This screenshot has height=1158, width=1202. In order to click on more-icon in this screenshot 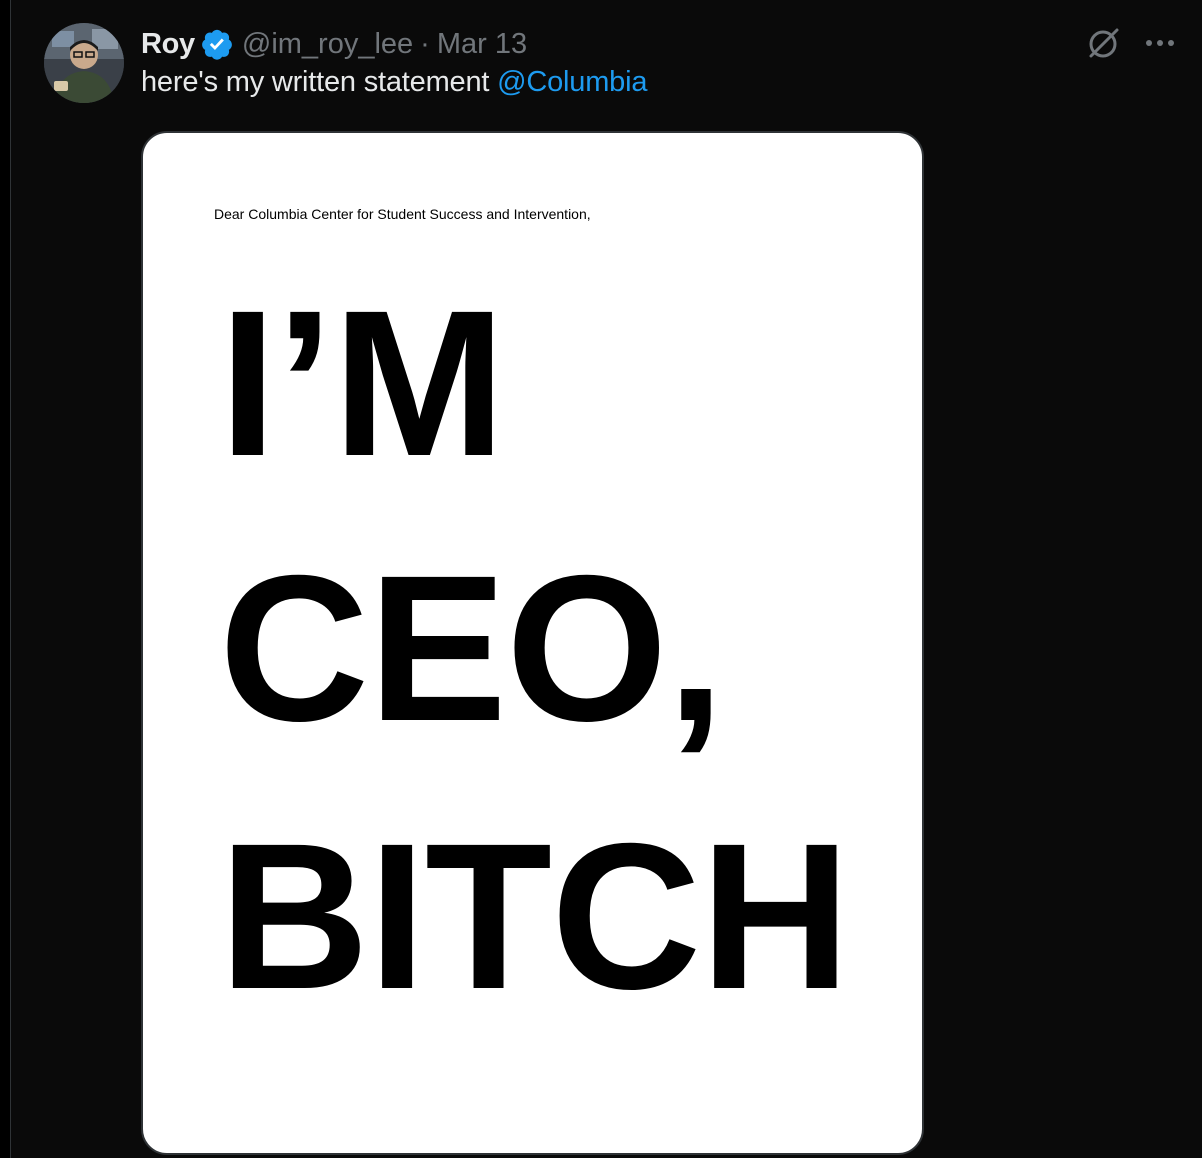, I will do `click(1161, 43)`.